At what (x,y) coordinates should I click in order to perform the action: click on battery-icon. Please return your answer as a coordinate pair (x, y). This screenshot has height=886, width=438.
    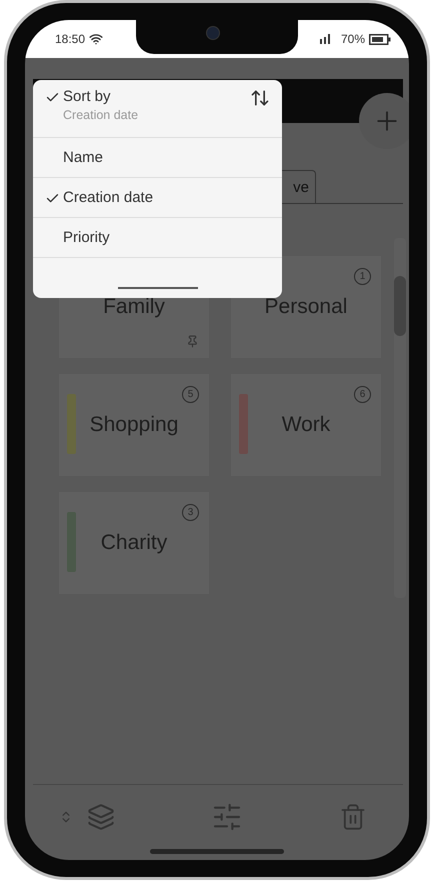
    Looking at the image, I should click on (380, 39).